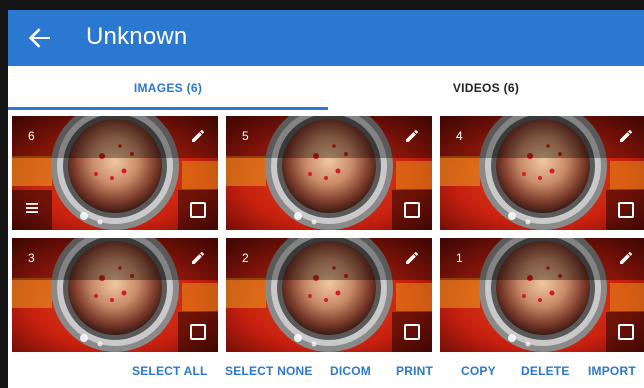 This screenshot has height=388, width=644. I want to click on arrow-left-icon, so click(39, 38).